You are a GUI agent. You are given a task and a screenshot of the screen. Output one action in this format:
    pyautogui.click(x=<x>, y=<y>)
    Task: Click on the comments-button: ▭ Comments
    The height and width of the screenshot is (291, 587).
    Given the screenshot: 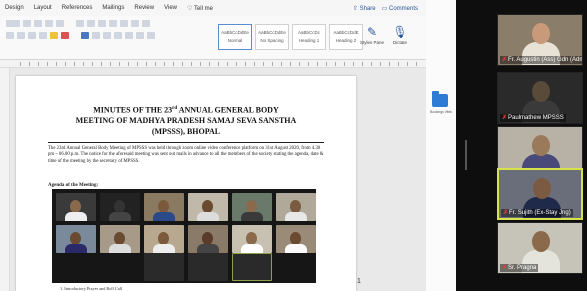 What is the action you would take?
    pyautogui.click(x=400, y=8)
    